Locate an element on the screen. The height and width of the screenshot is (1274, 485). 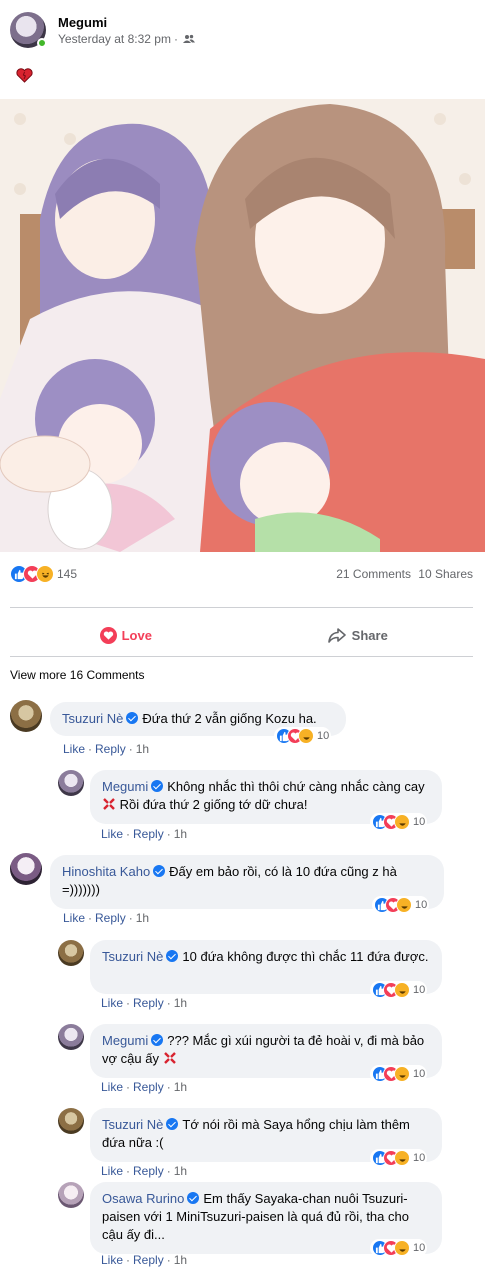
love-button: Love is located at coordinates (126, 635).